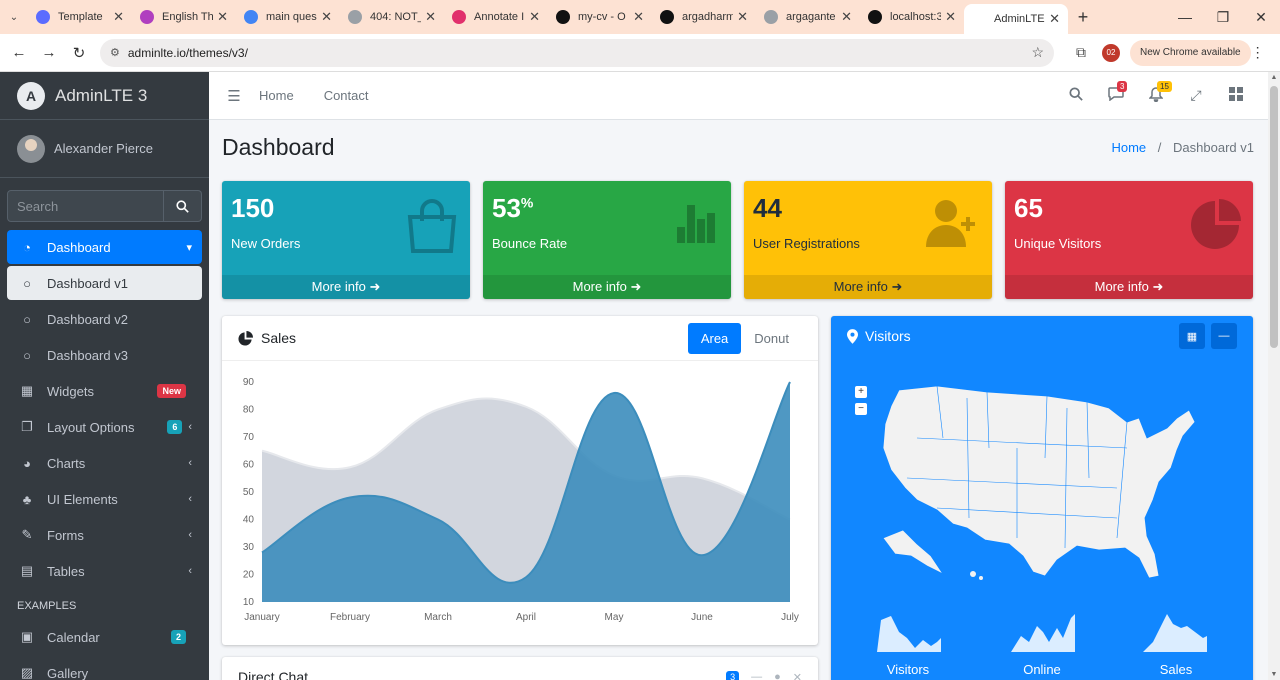 The image size is (1280, 680). What do you see at coordinates (14, 17) in the screenshot?
I see `tab-search-button: ⌄` at bounding box center [14, 17].